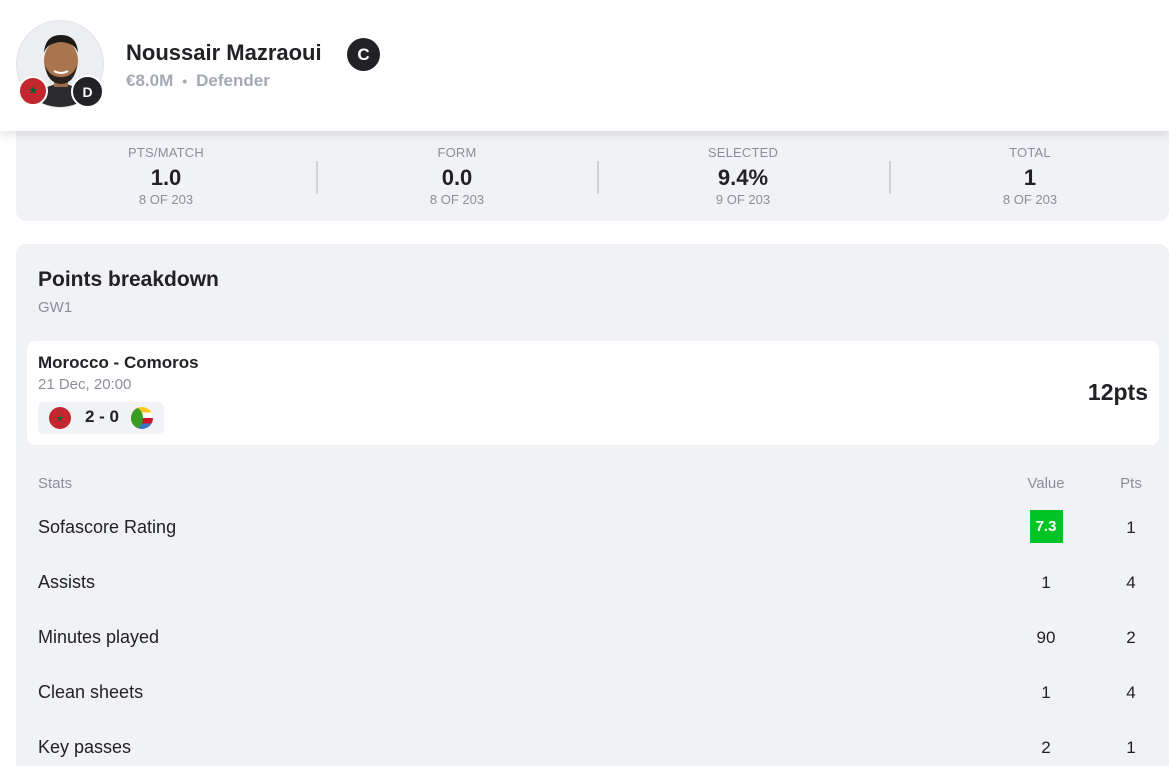 Image resolution: width=1169 pixels, height=766 pixels. What do you see at coordinates (1117, 392) in the screenshot?
I see `match-points: 12pts` at bounding box center [1117, 392].